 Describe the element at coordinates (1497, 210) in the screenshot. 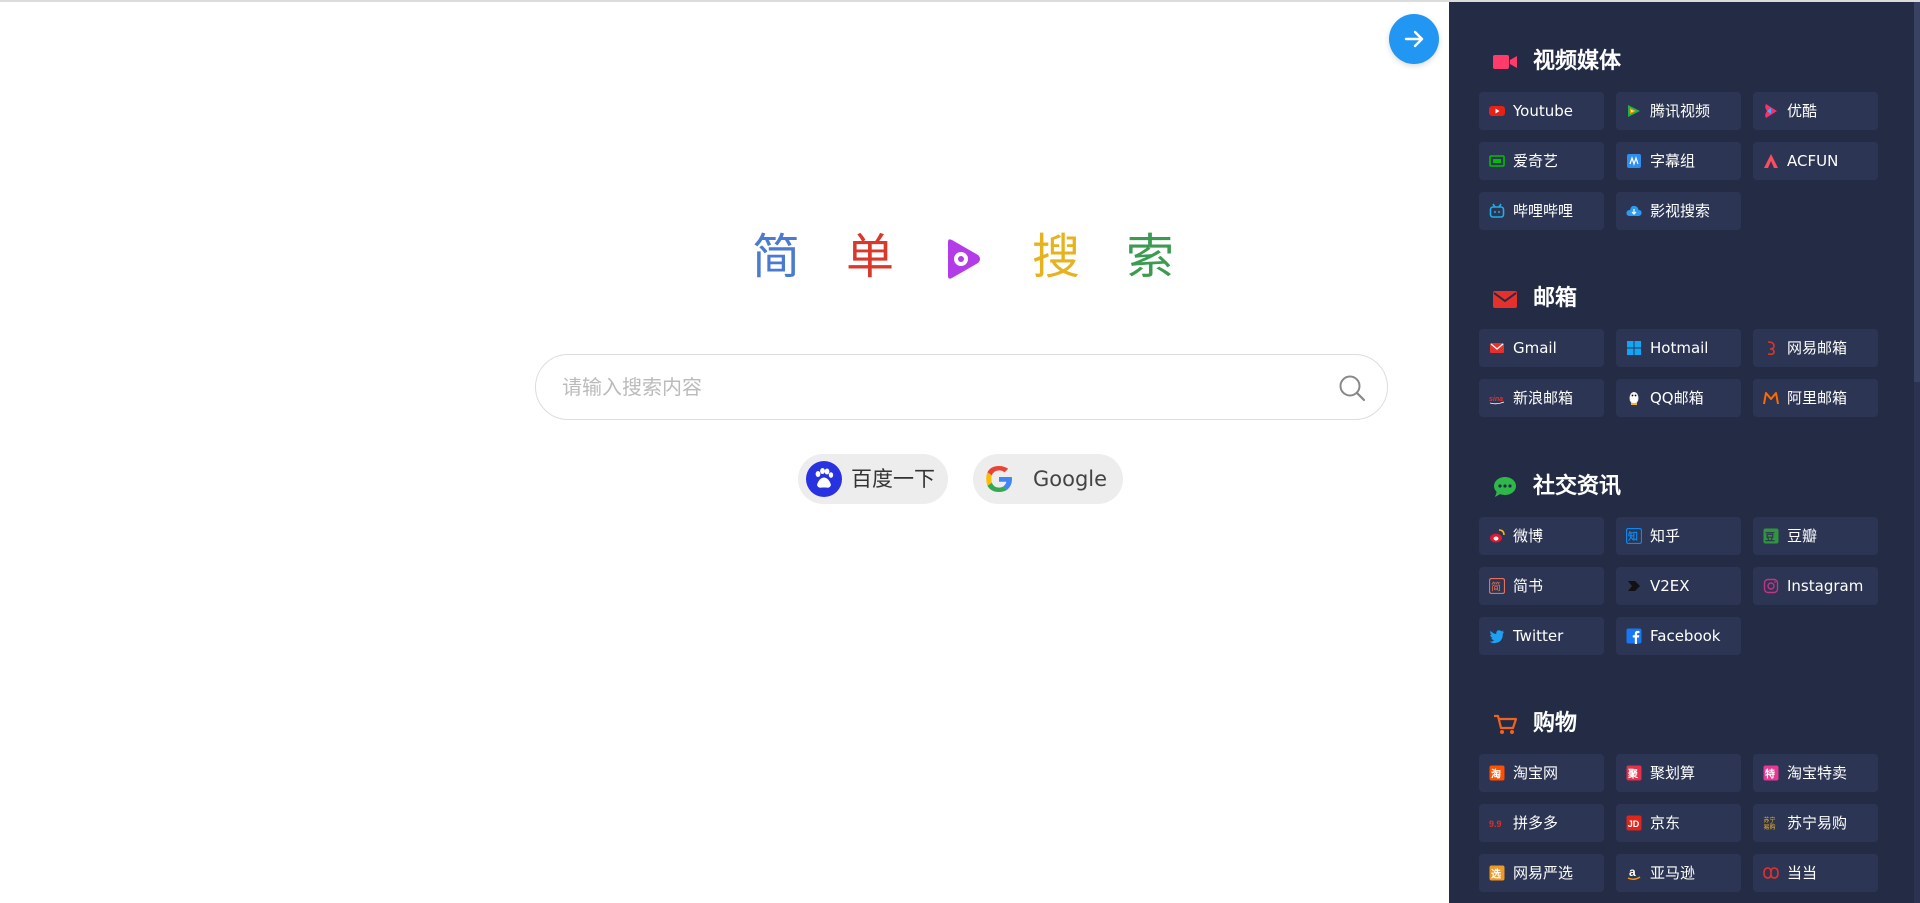

I see `bilibili-icon` at that location.